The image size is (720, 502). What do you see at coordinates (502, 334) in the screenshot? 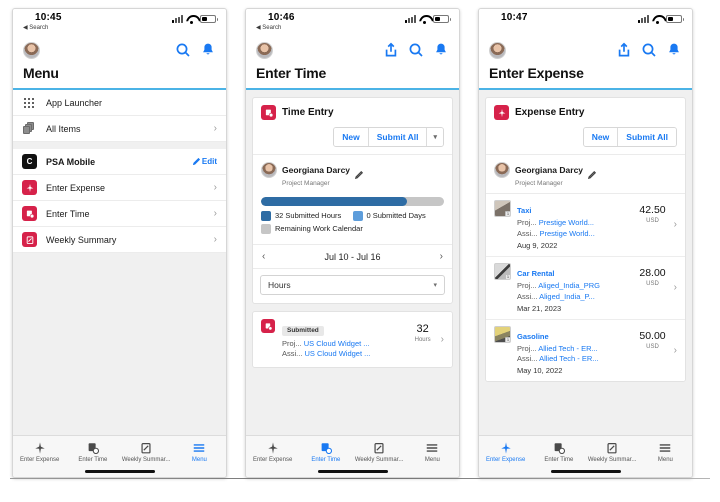
I see `gasoline-receipt-thumbnail: 1` at bounding box center [502, 334].